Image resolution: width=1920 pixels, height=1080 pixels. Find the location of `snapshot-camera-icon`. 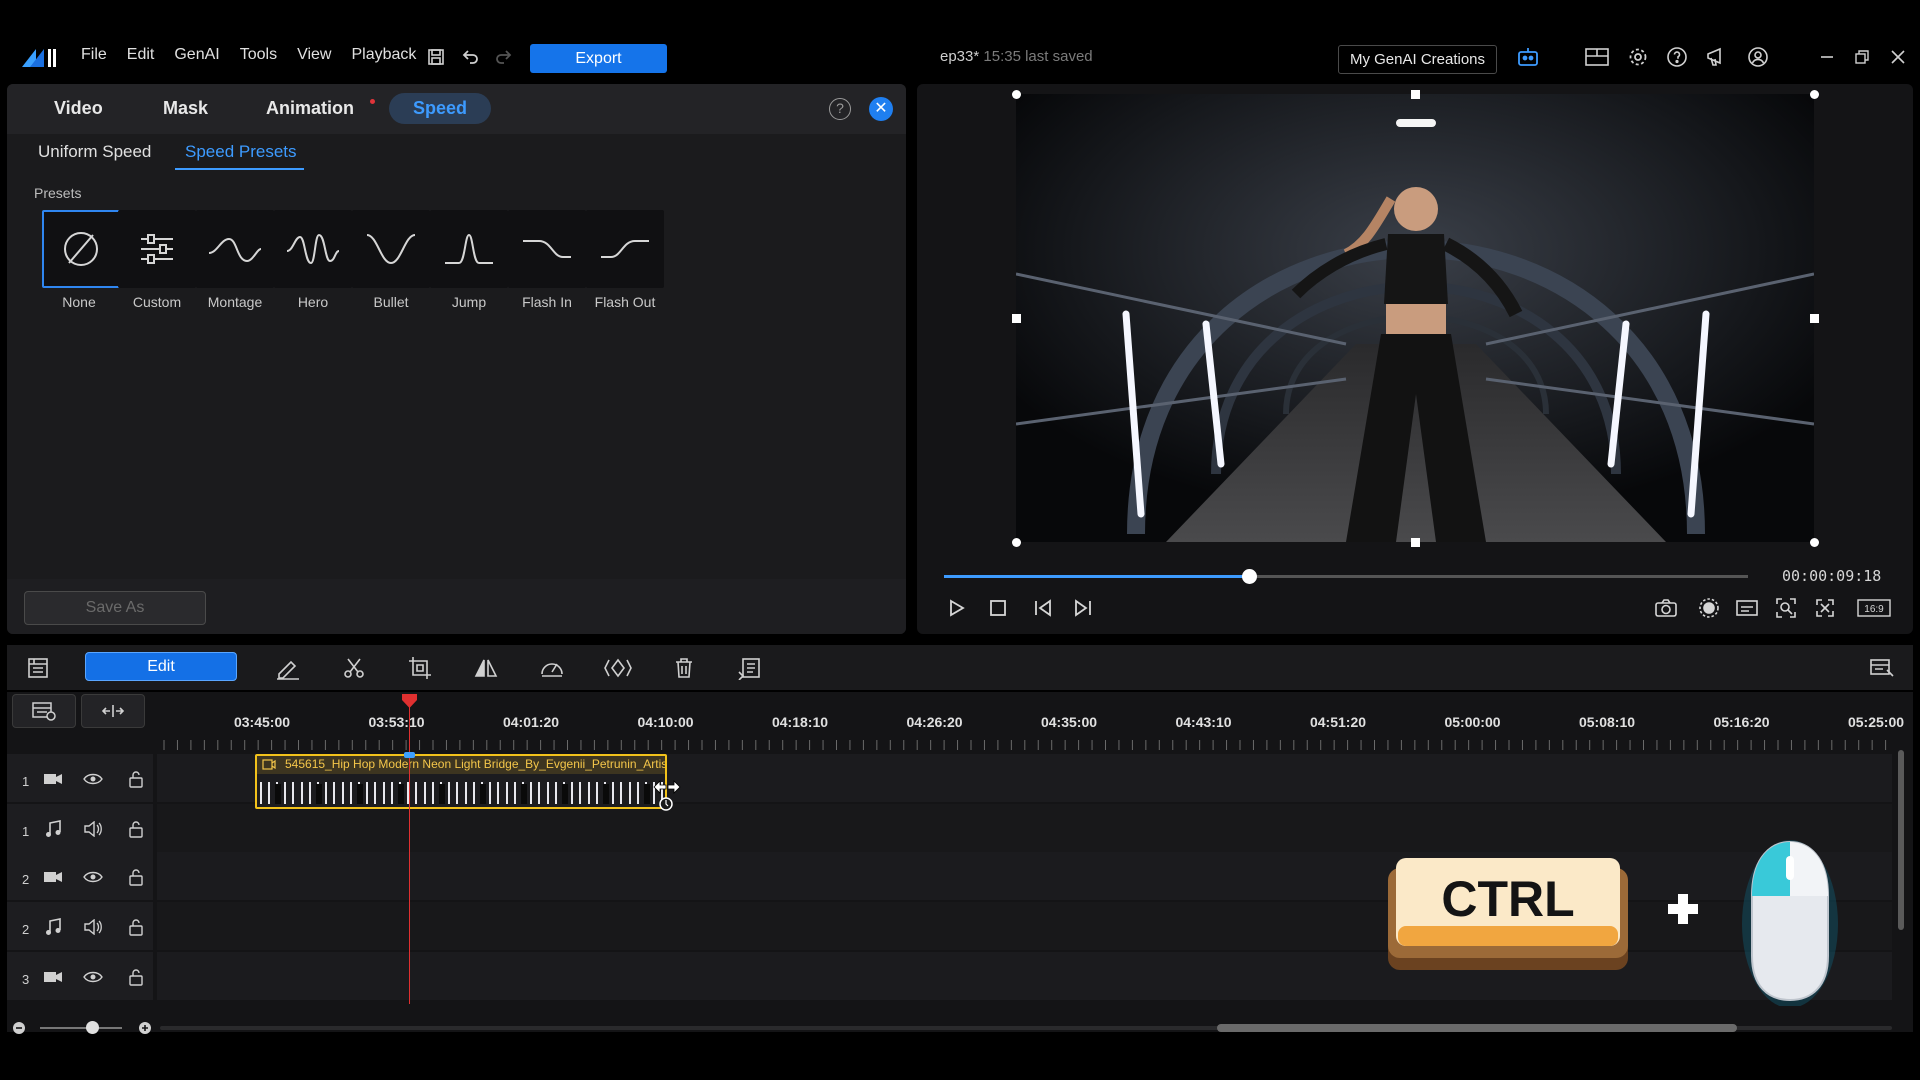

snapshot-camera-icon is located at coordinates (1666, 608).